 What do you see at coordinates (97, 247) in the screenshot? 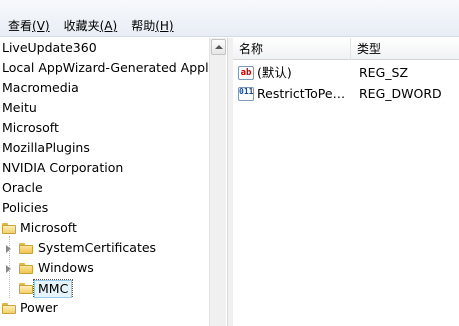
I see `tree-item-label: SystemCertificates` at bounding box center [97, 247].